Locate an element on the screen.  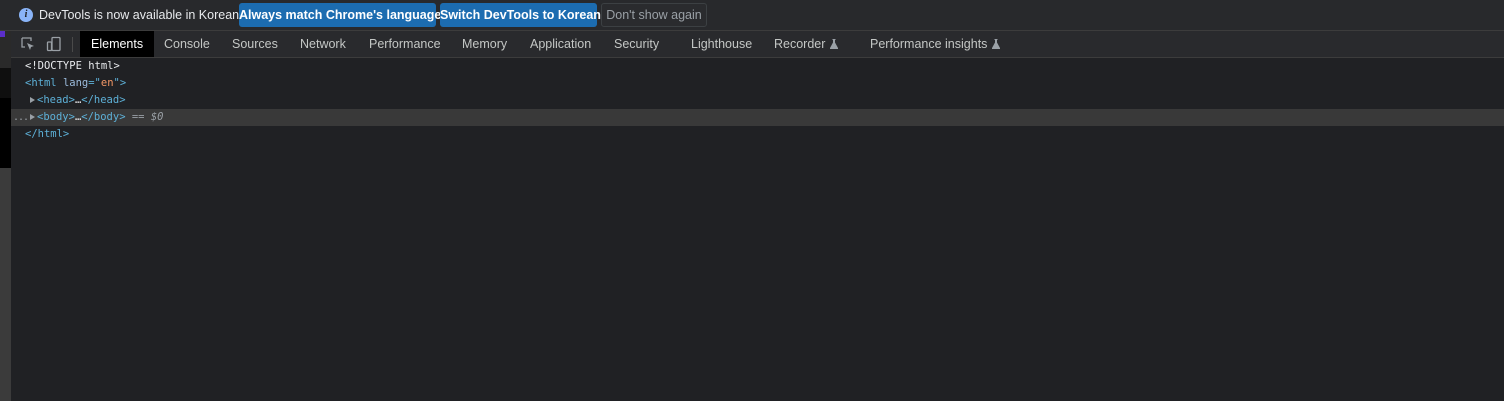
infobar-message: DevTools is now available in Korean! is located at coordinates (141, 15).